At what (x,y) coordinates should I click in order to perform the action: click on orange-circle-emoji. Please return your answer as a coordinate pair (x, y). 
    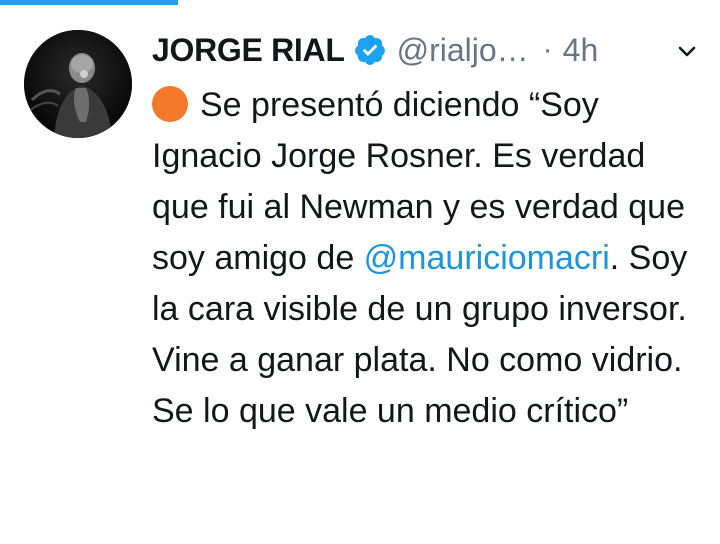
    Looking at the image, I should click on (170, 104).